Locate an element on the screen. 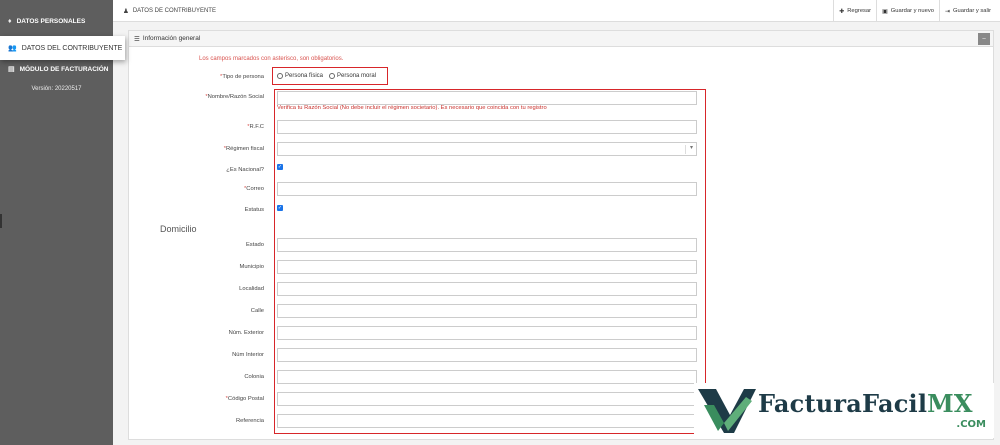 The height and width of the screenshot is (445, 1000). panel-header: ☰ Información general – is located at coordinates (561, 39).